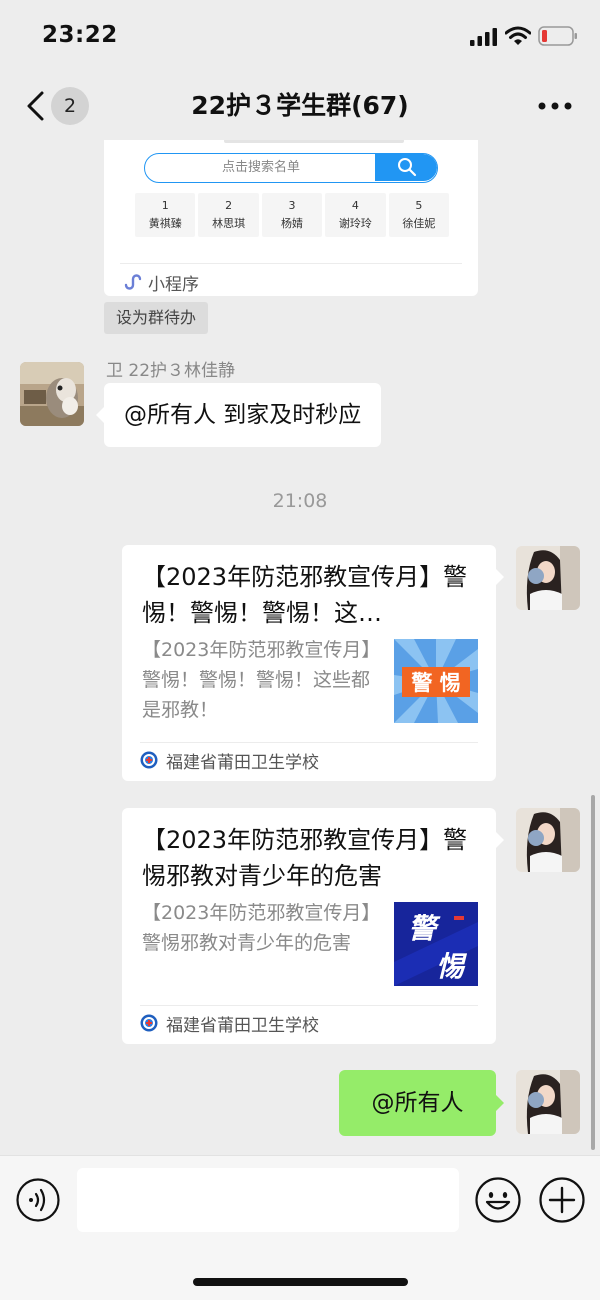 The height and width of the screenshot is (1300, 600). What do you see at coordinates (165, 223) in the screenshot?
I see `name-list-name: 黄祺臻` at bounding box center [165, 223].